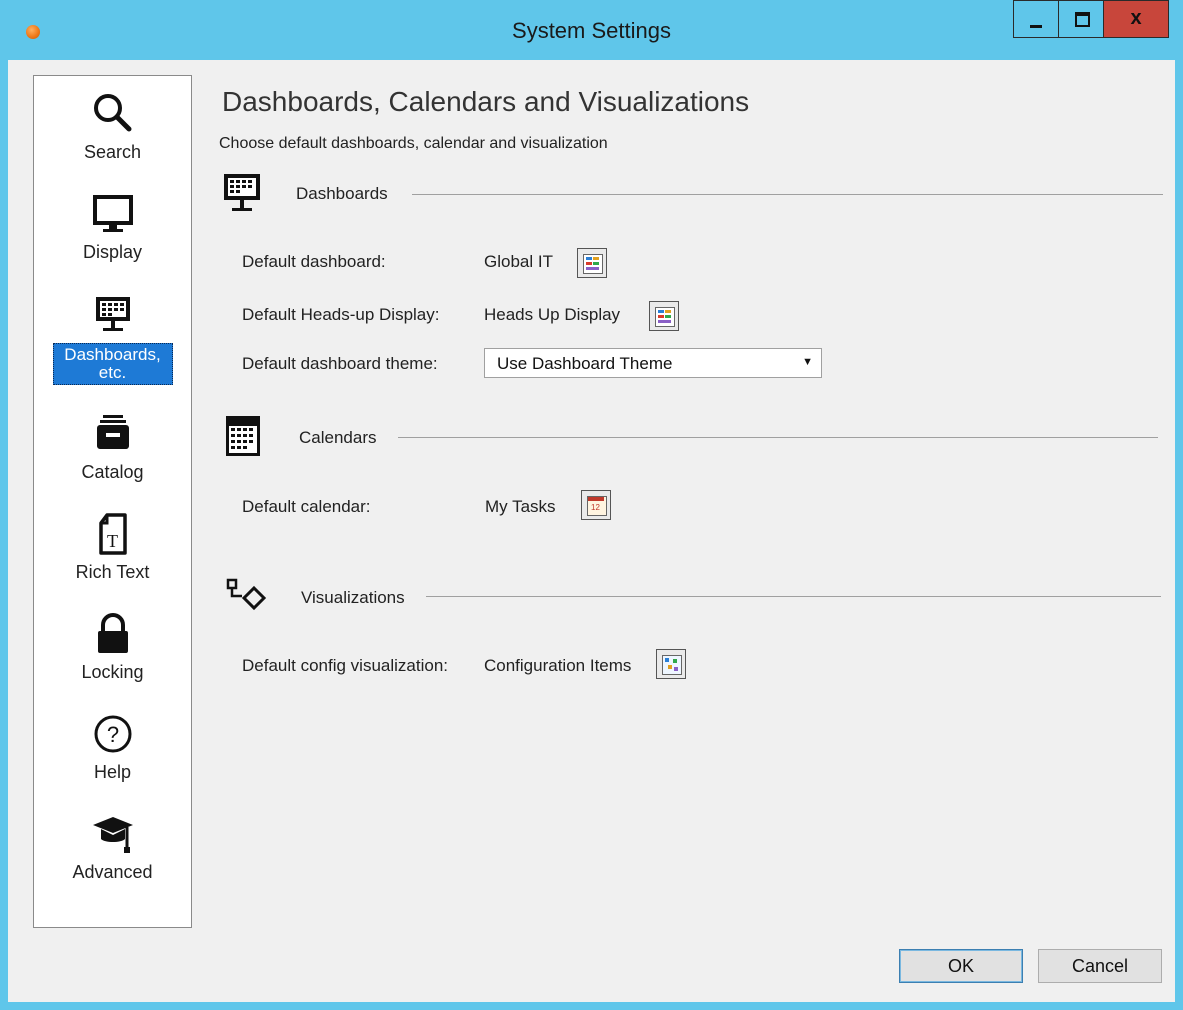 This screenshot has height=1010, width=1183. What do you see at coordinates (340, 363) in the screenshot?
I see `dashboard-theme-label: Default dashboard theme:` at bounding box center [340, 363].